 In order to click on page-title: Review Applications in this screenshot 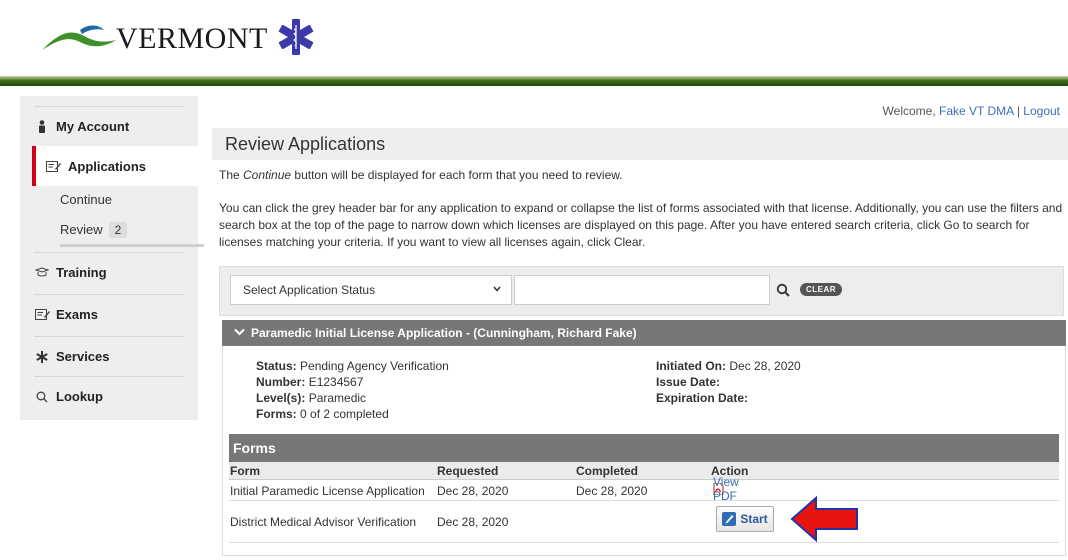, I will do `click(640, 144)`.